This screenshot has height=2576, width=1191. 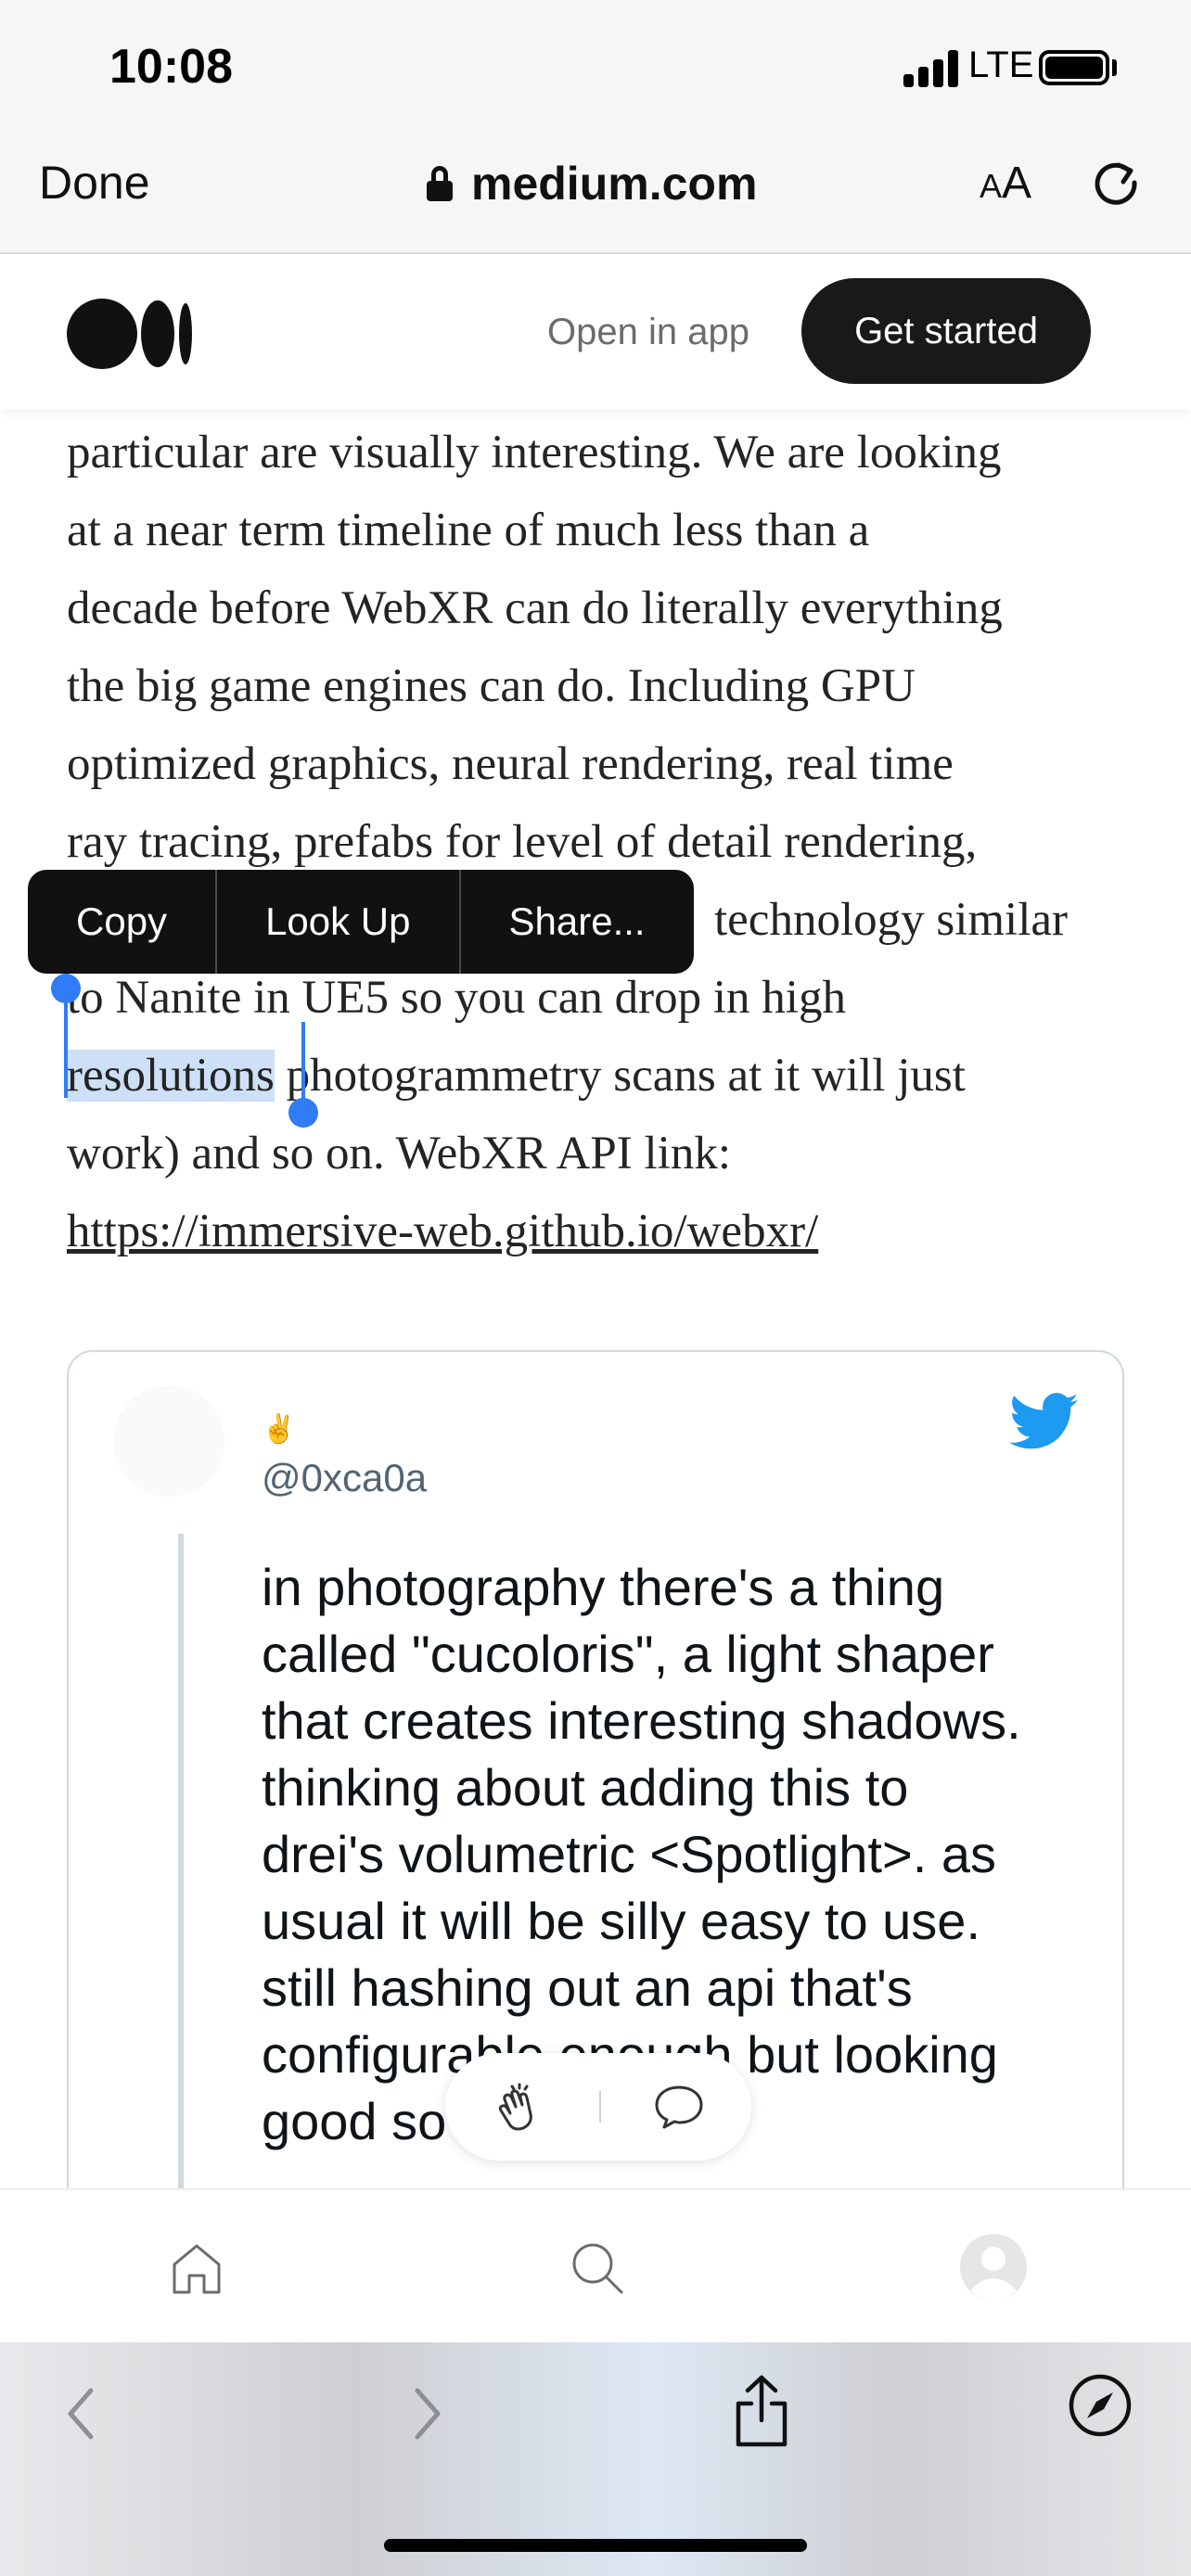 What do you see at coordinates (171, 67) in the screenshot?
I see `status-time: 10:08` at bounding box center [171, 67].